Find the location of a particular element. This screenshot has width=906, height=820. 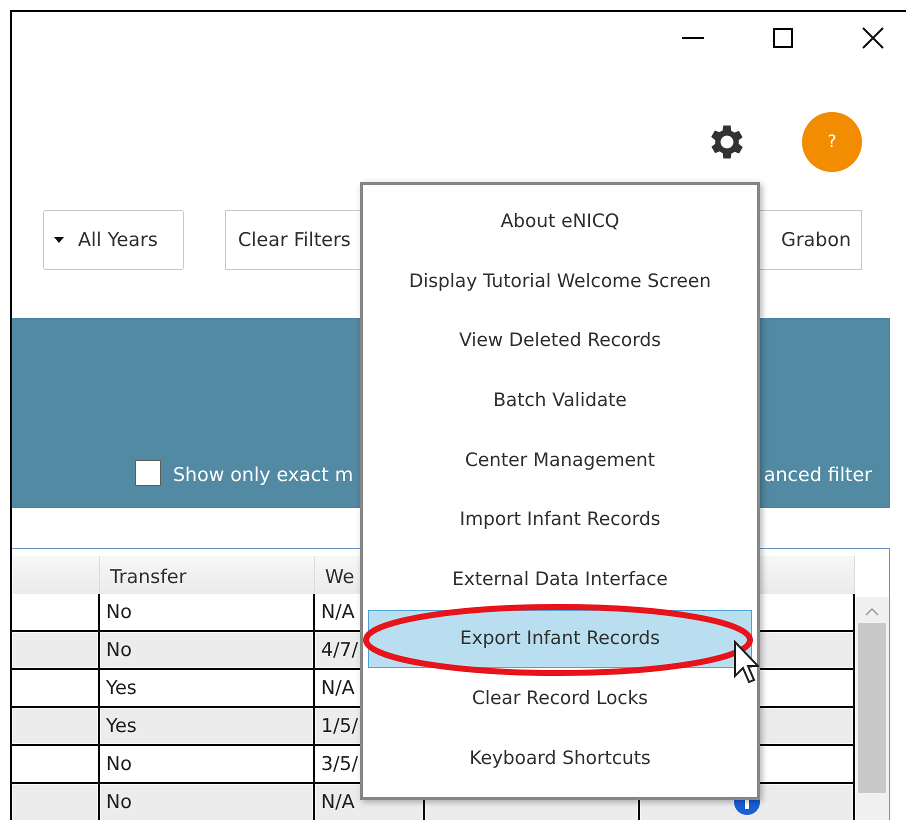

scrollbar is located at coordinates (872, 708).